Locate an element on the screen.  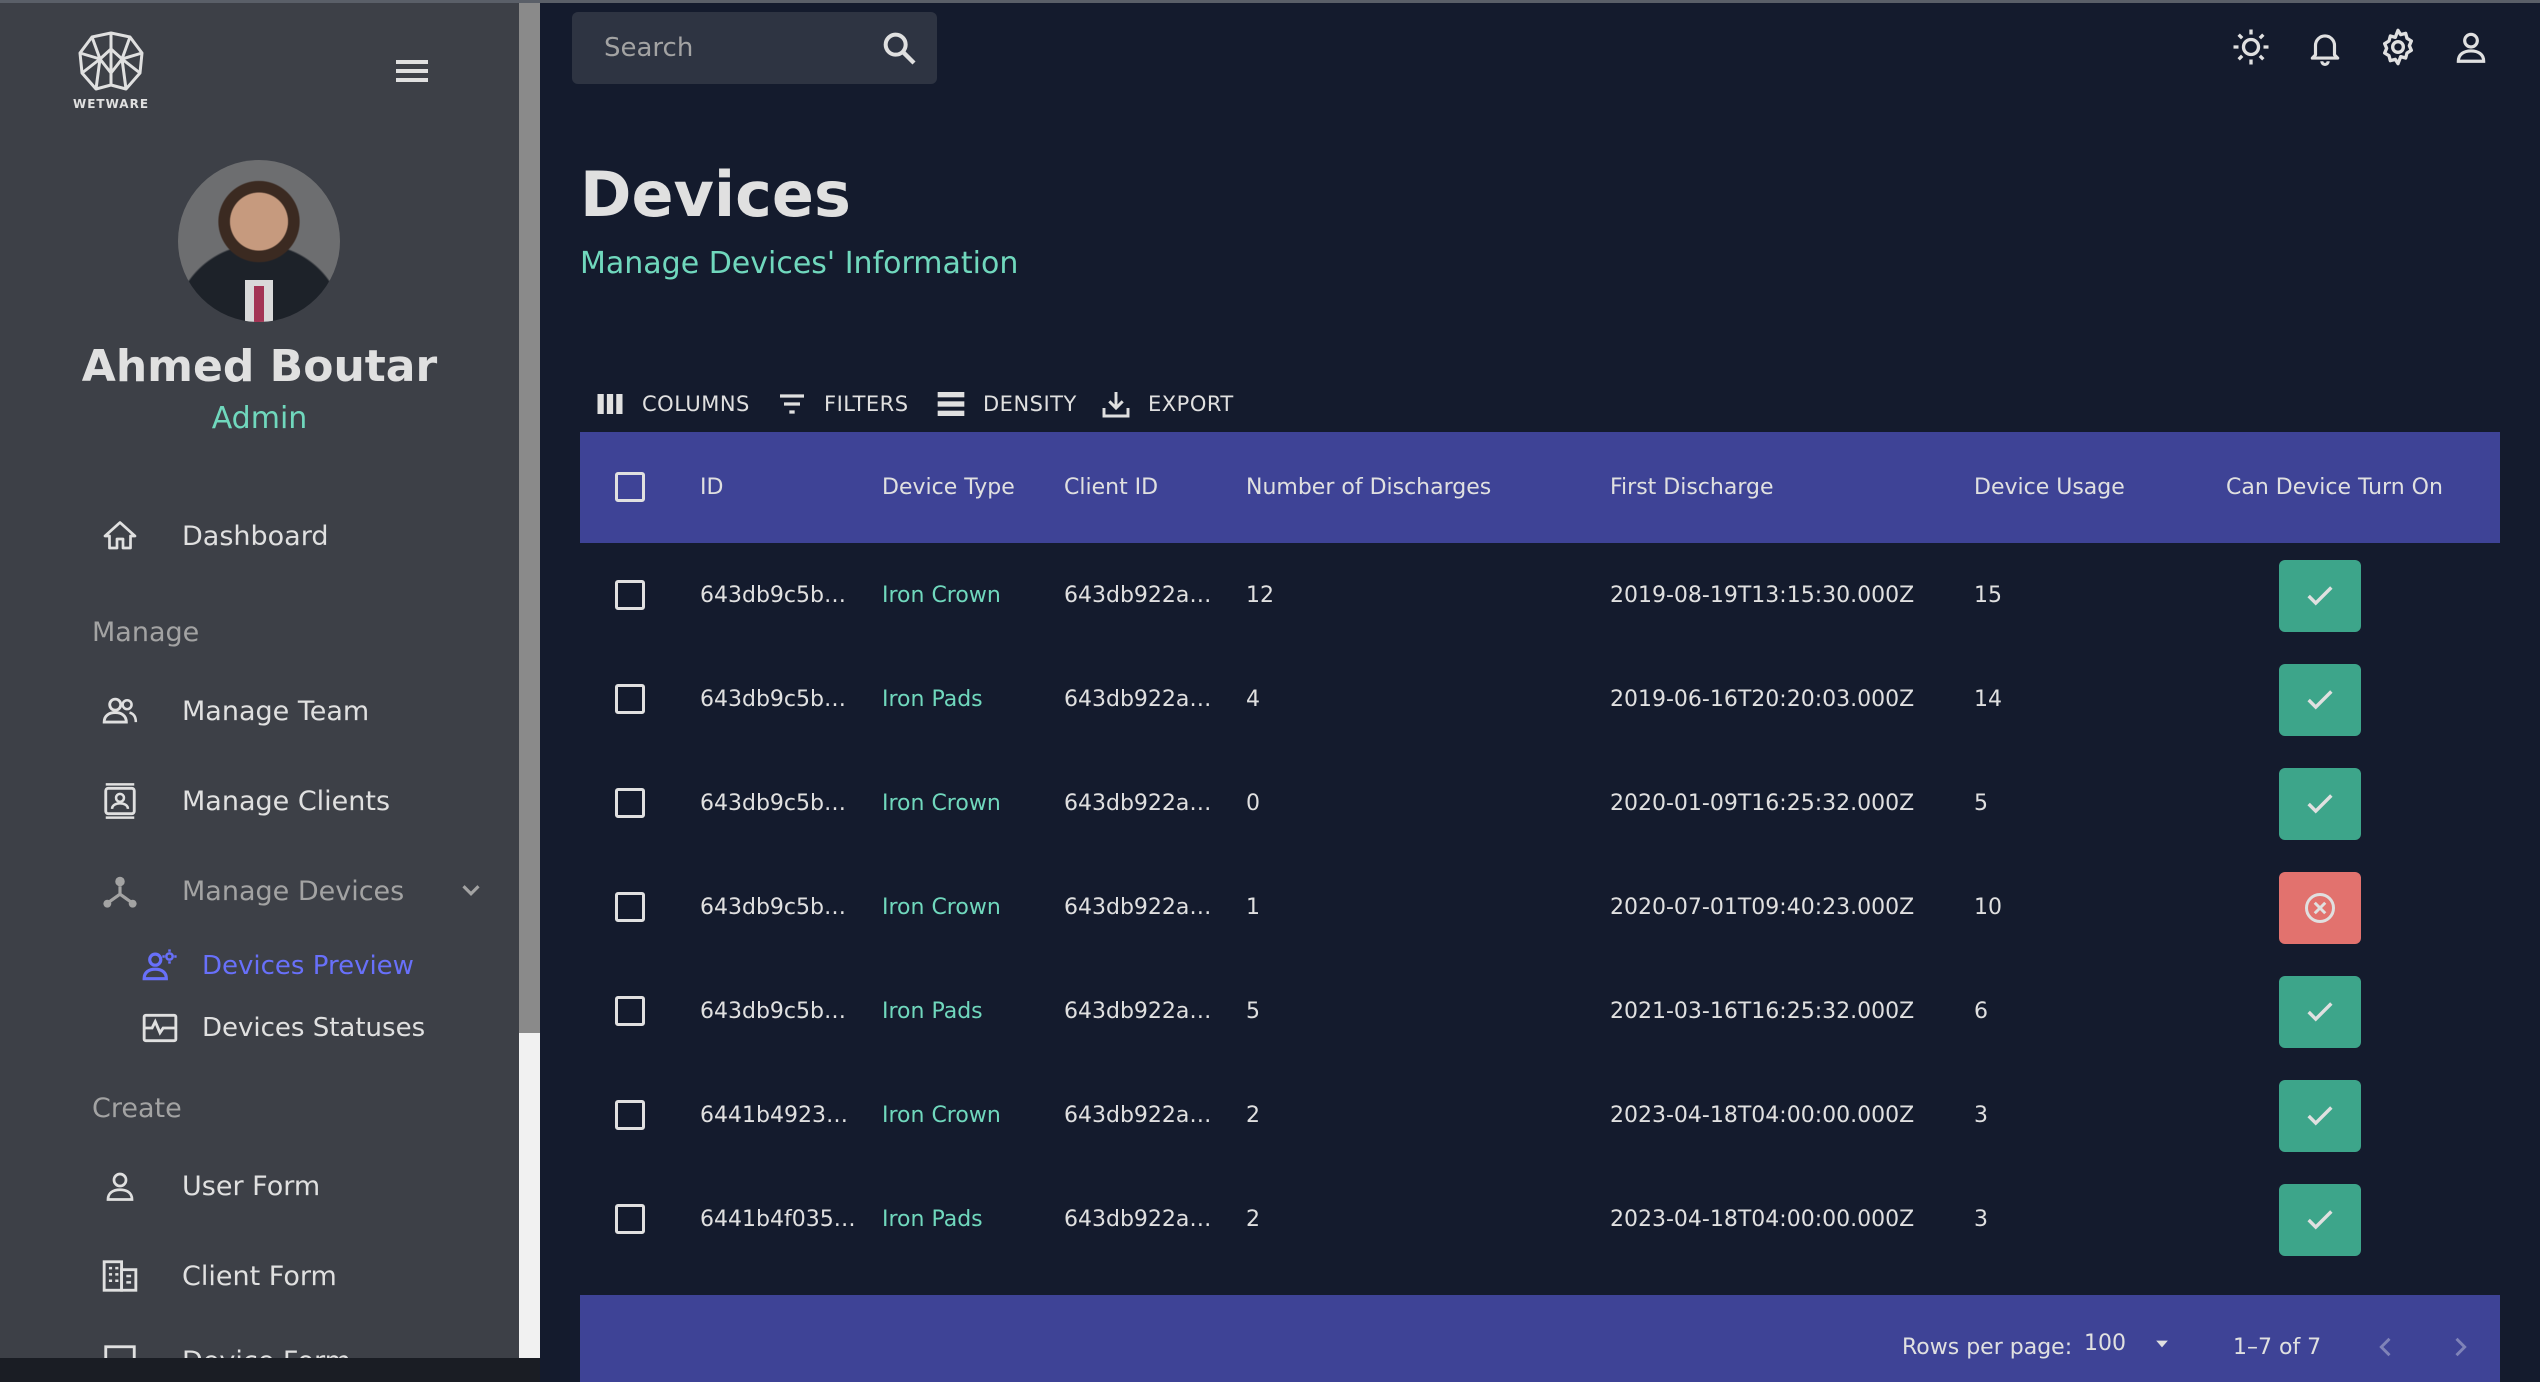
sidebar-item-user-form: User Form is located at coordinates (296, 1186).